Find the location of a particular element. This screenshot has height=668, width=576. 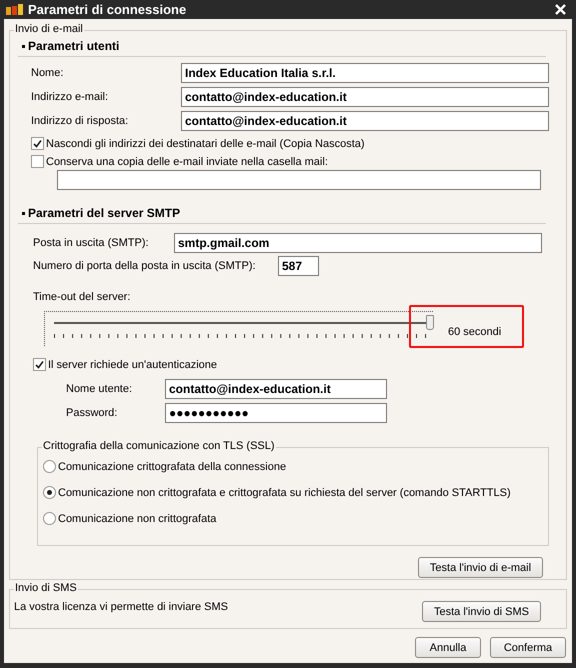

test-email-button: Testa l'invio di e-mail is located at coordinates (480, 567).